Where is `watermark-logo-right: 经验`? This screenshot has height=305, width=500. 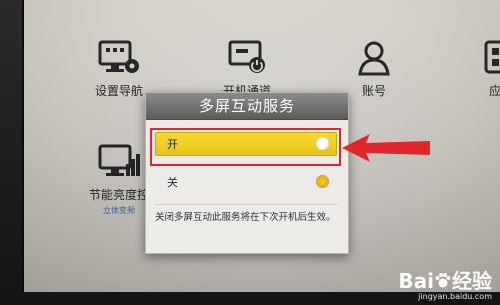 watermark-logo-right: 经验 is located at coordinates (472, 281).